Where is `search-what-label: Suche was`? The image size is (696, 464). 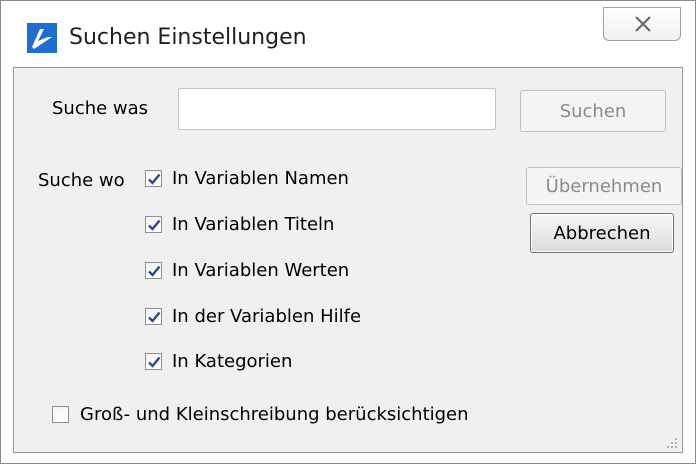
search-what-label: Suche was is located at coordinates (100, 108).